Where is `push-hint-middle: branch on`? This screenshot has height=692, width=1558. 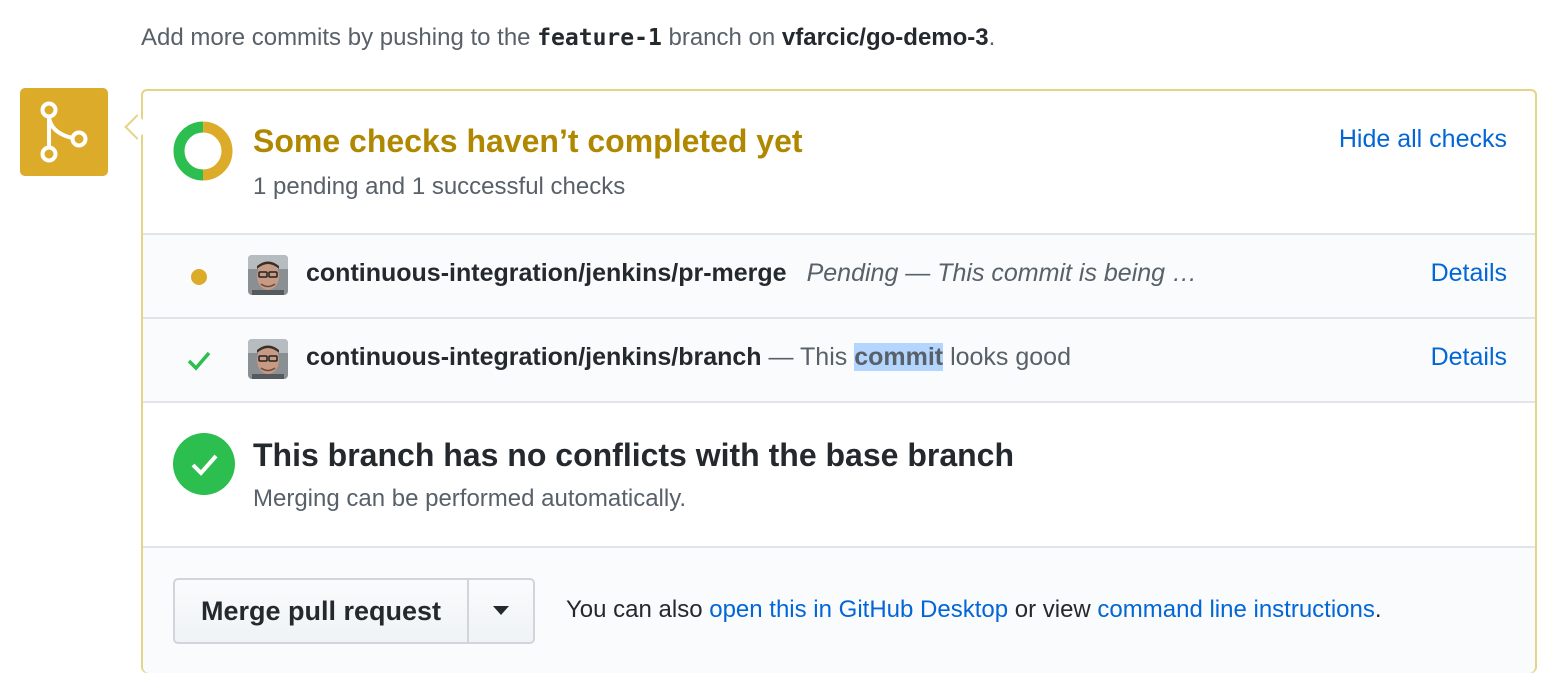 push-hint-middle: branch on is located at coordinates (721, 37).